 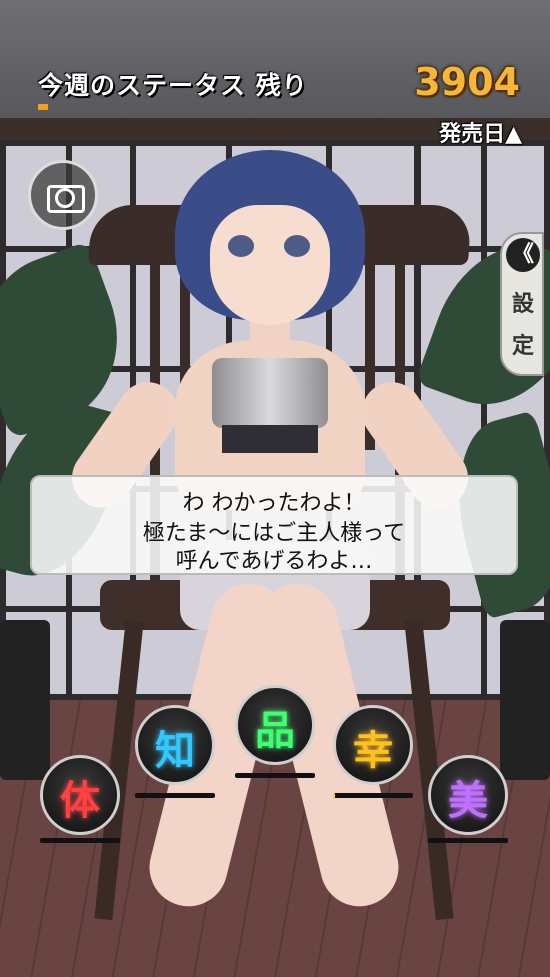 I want to click on stat-glyph-luck: 幸, so click(x=373, y=751).